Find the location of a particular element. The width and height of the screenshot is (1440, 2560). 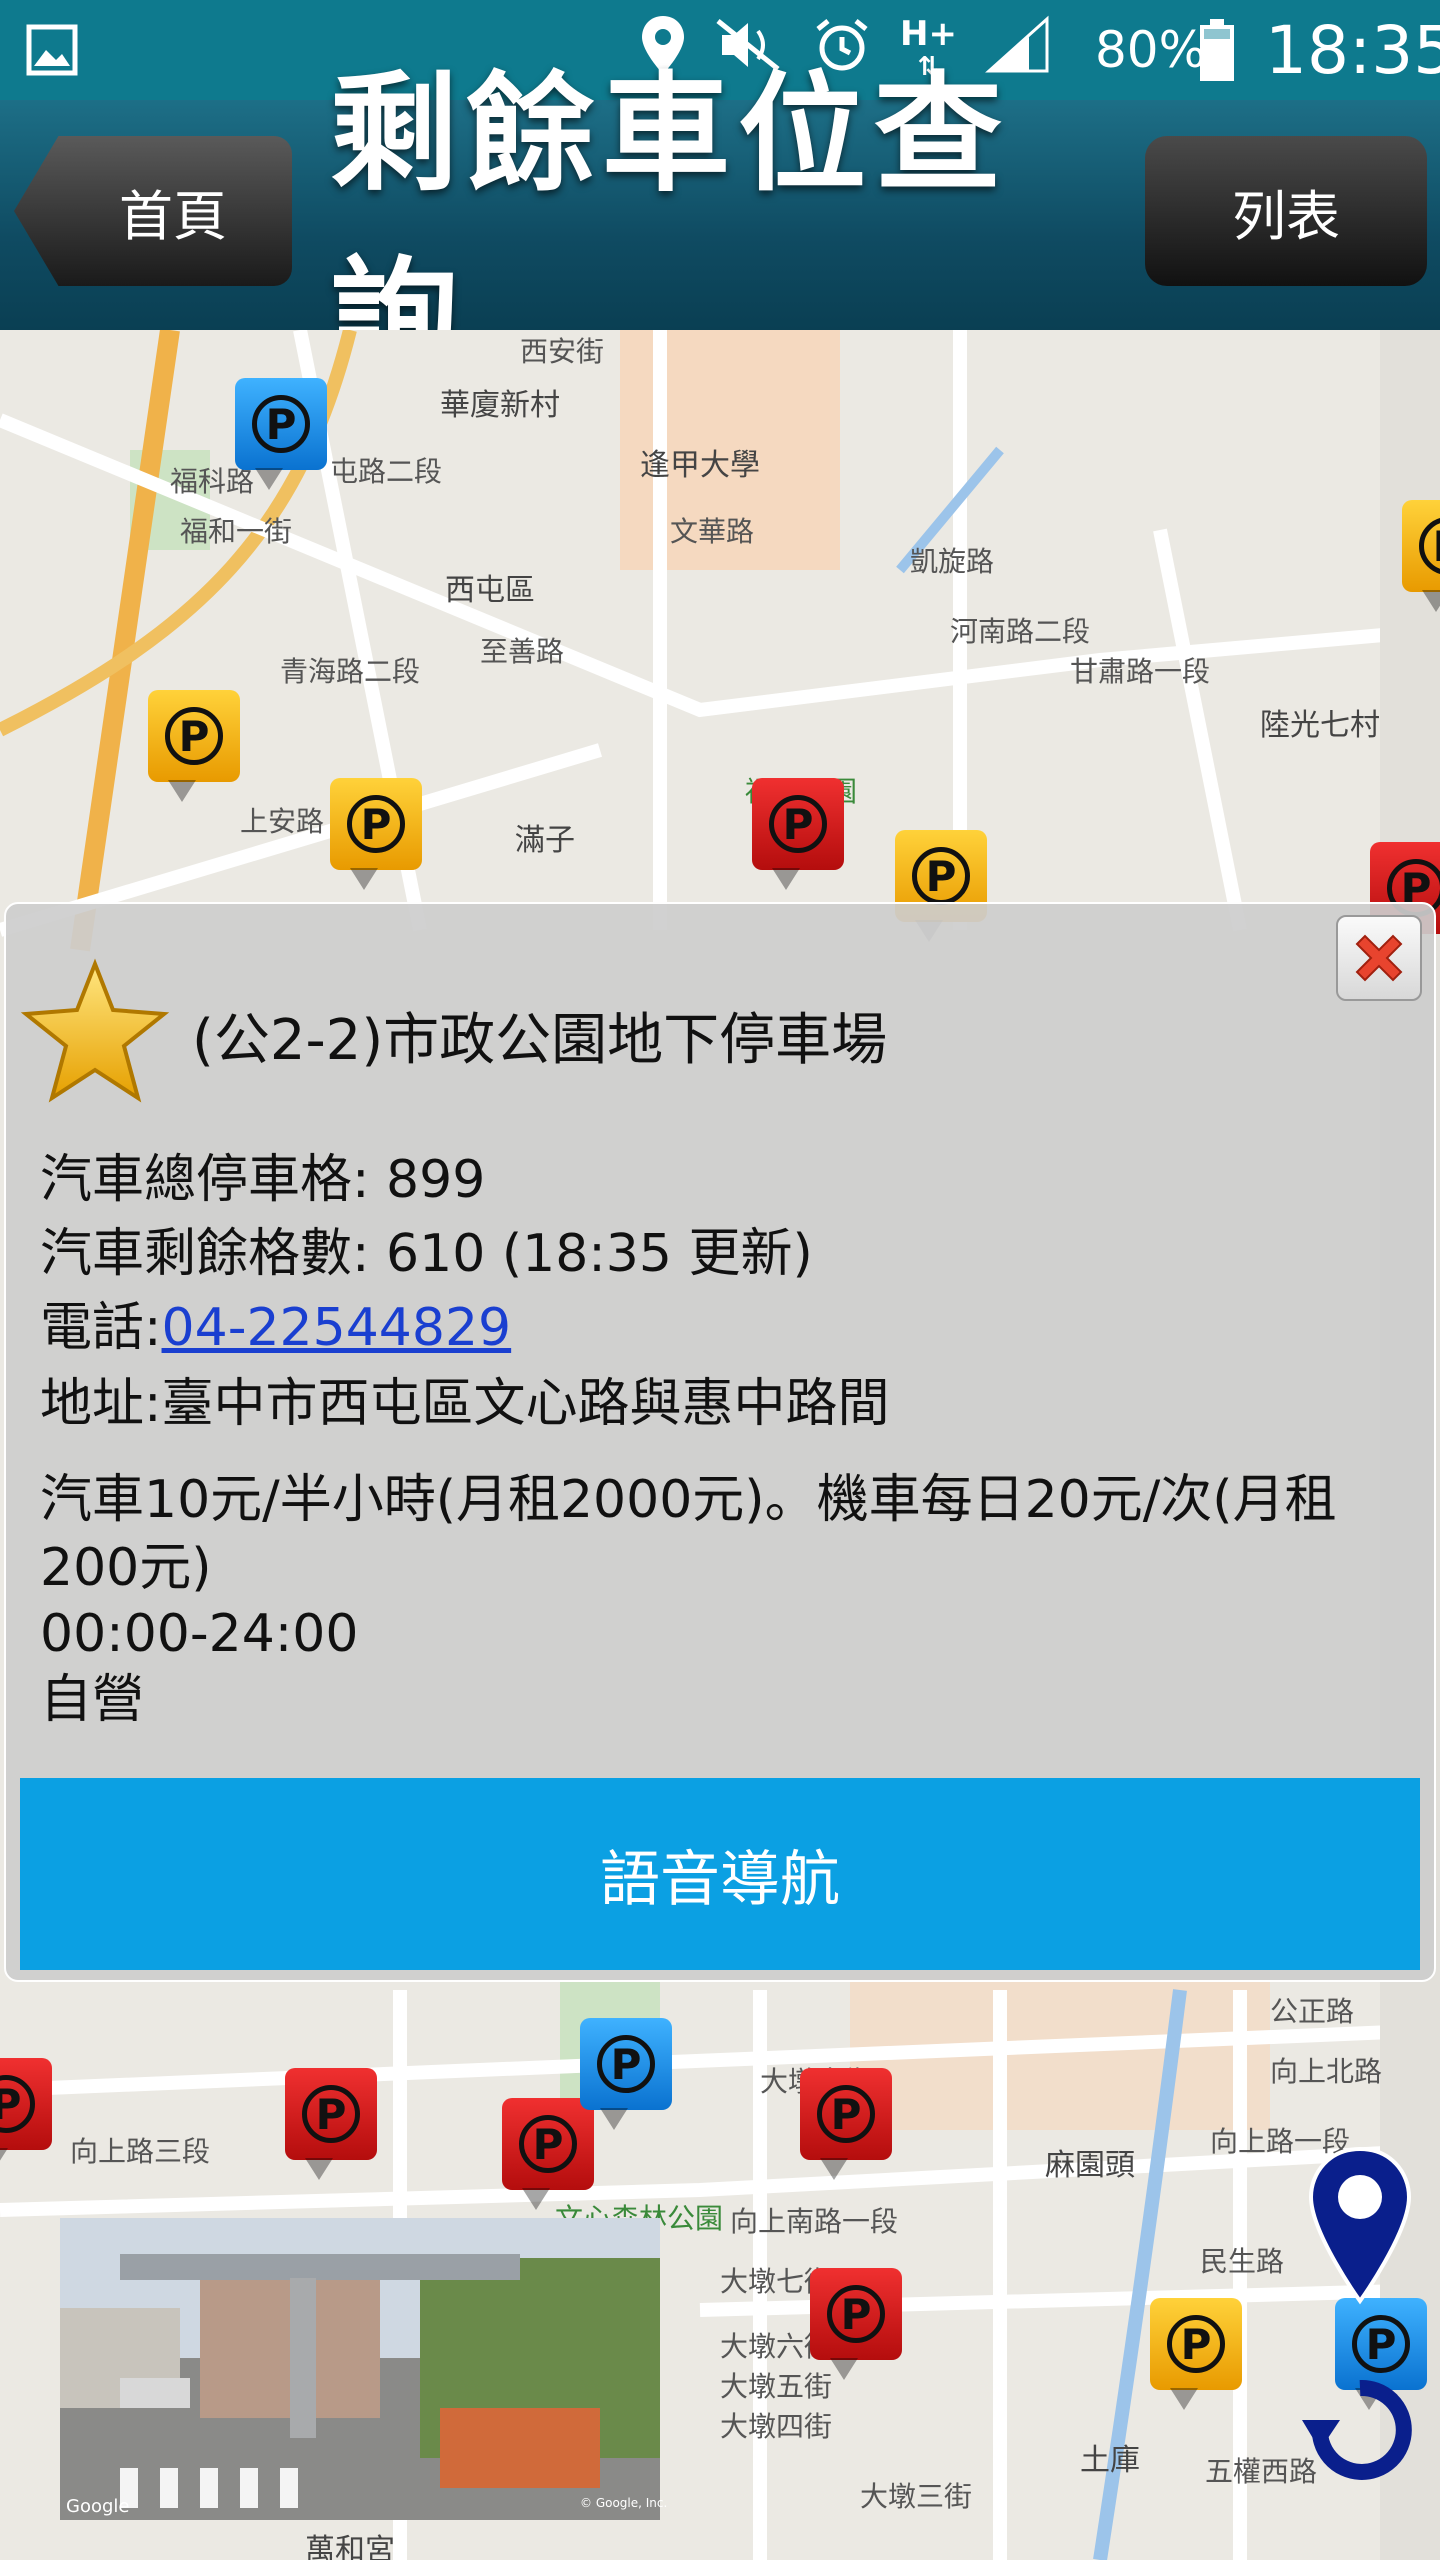

map-label: 民生路 is located at coordinates (1242, 2261).